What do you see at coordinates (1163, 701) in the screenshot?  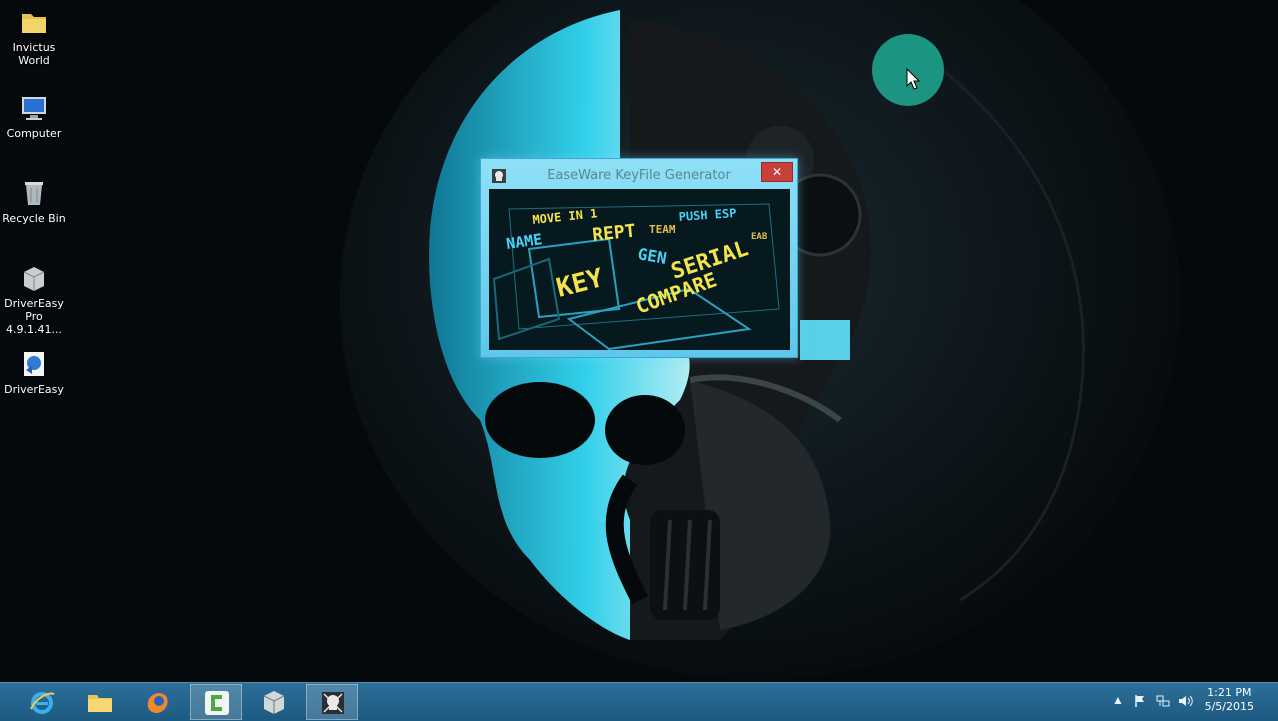 I see `network-icon` at bounding box center [1163, 701].